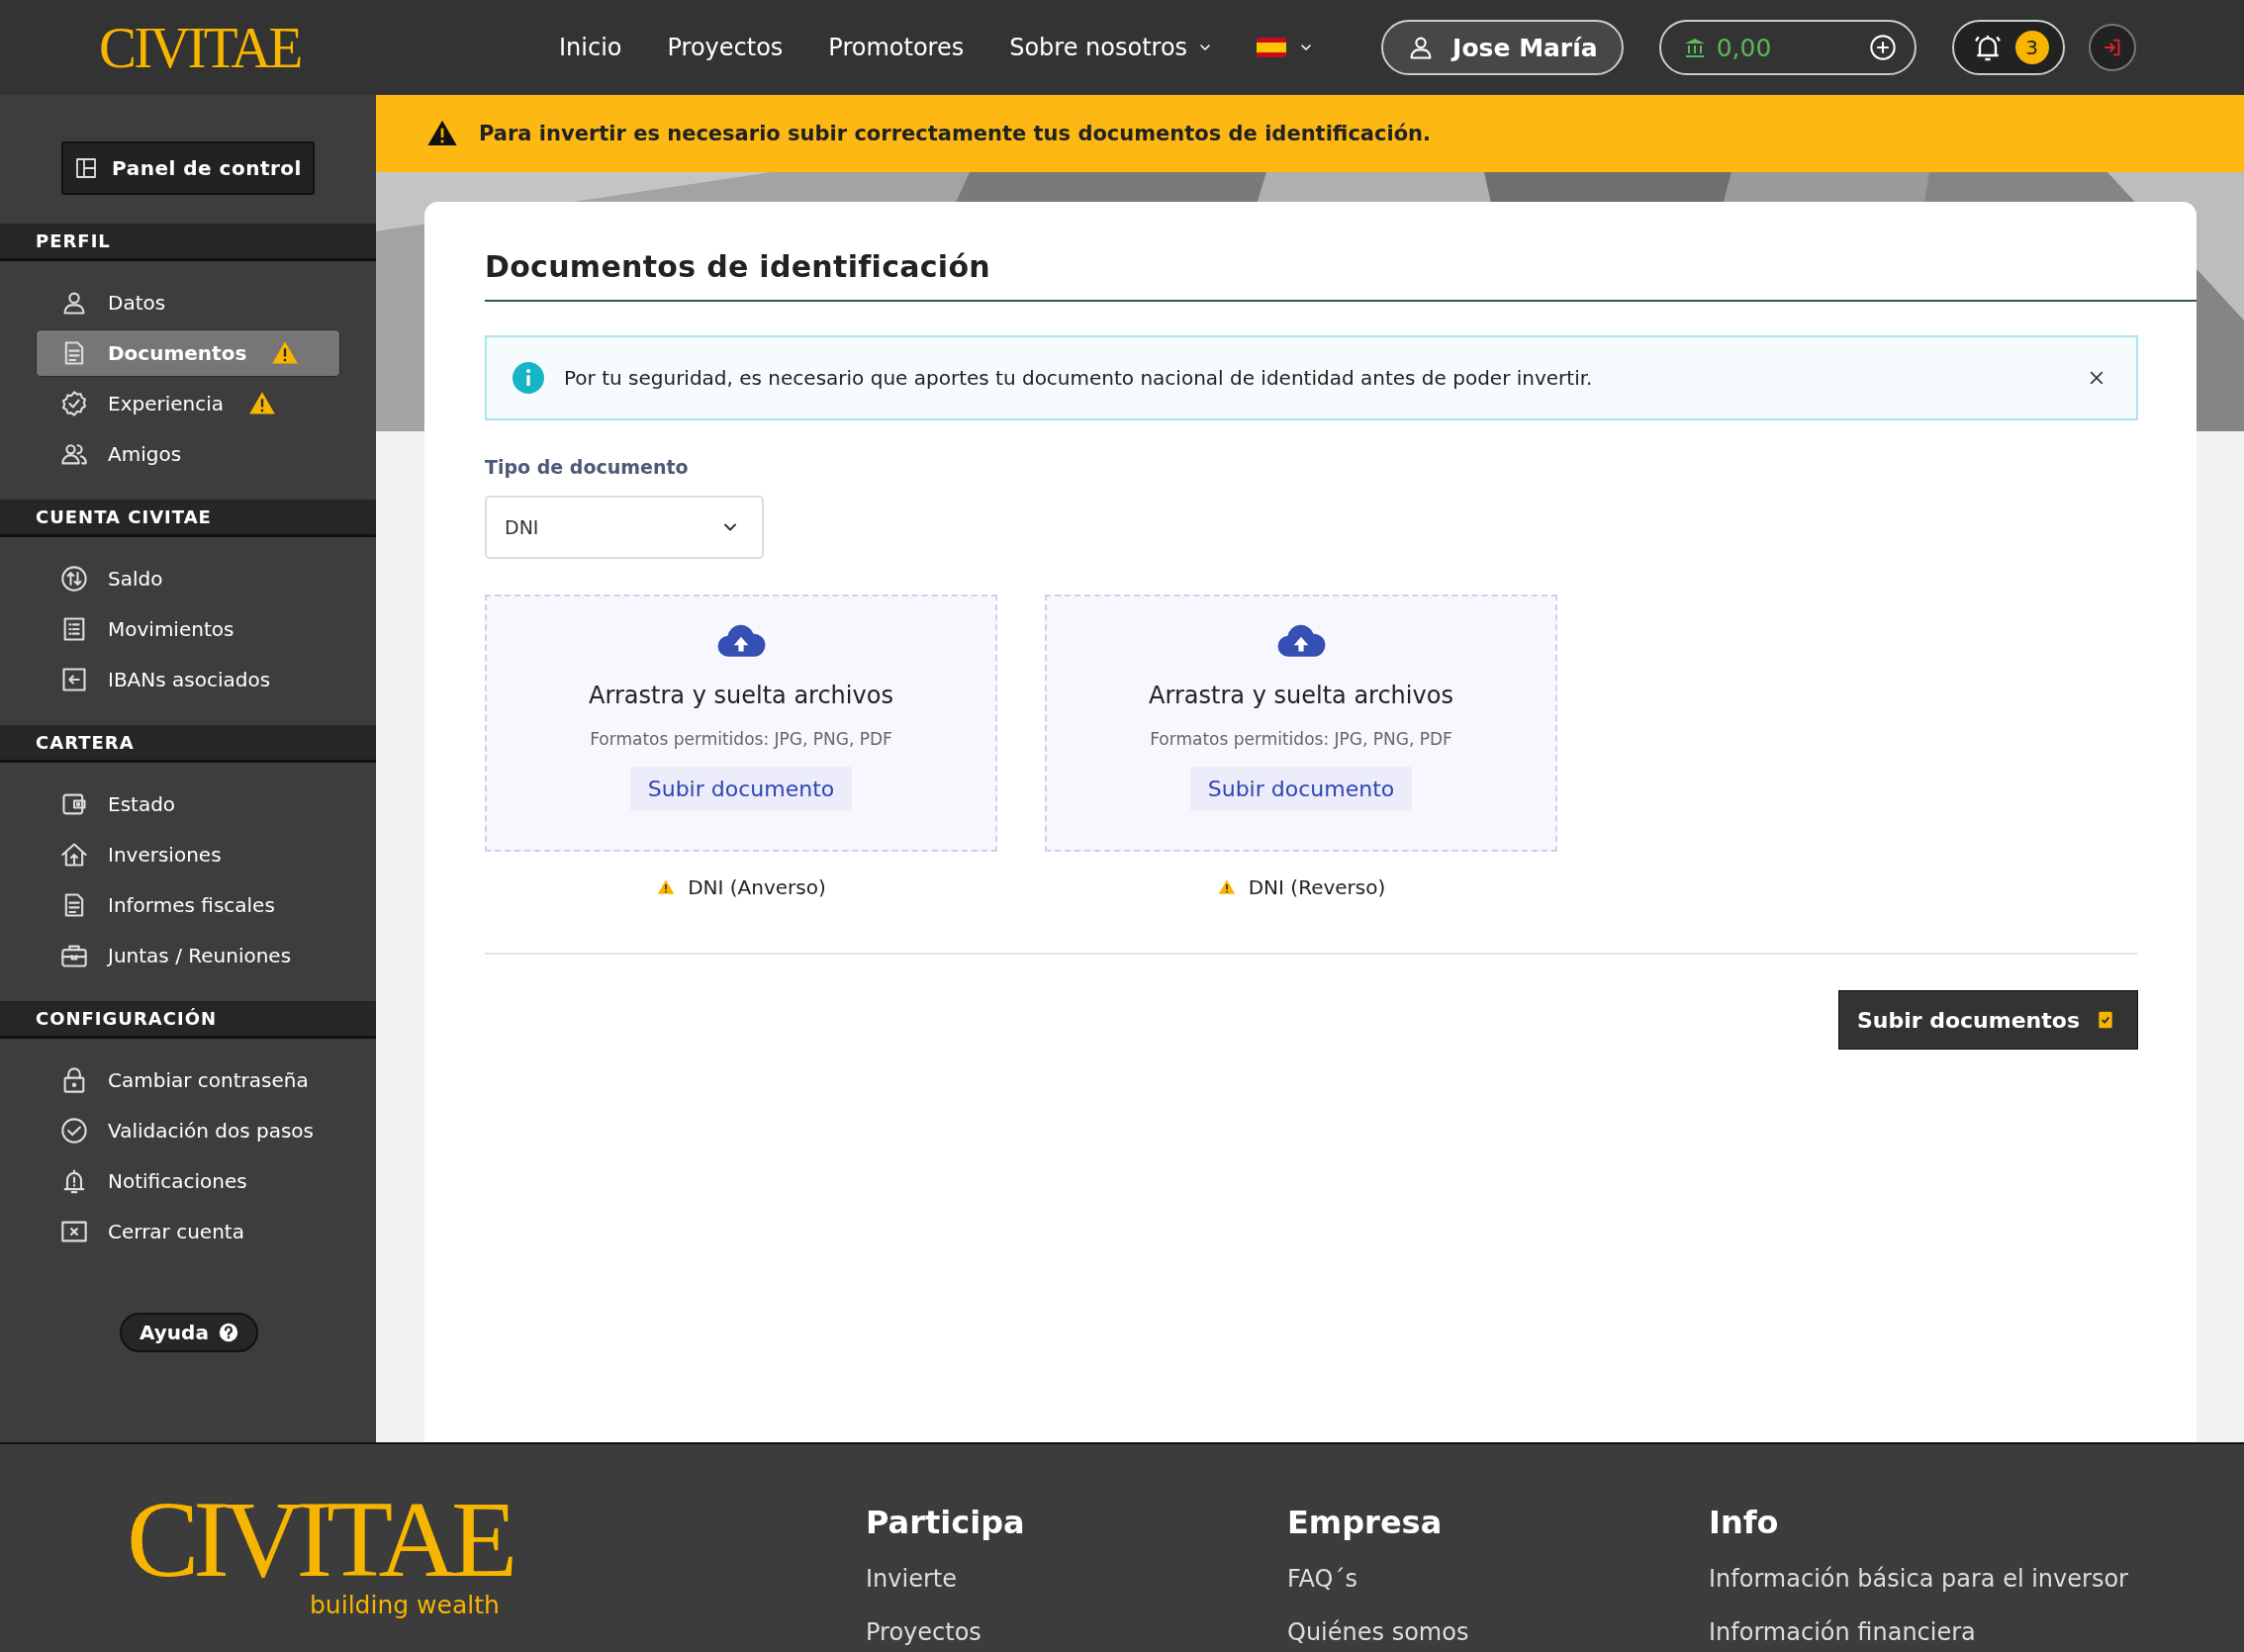  Describe the element at coordinates (1317, 887) in the screenshot. I see `document-caption: DNI (Reverso)` at that location.